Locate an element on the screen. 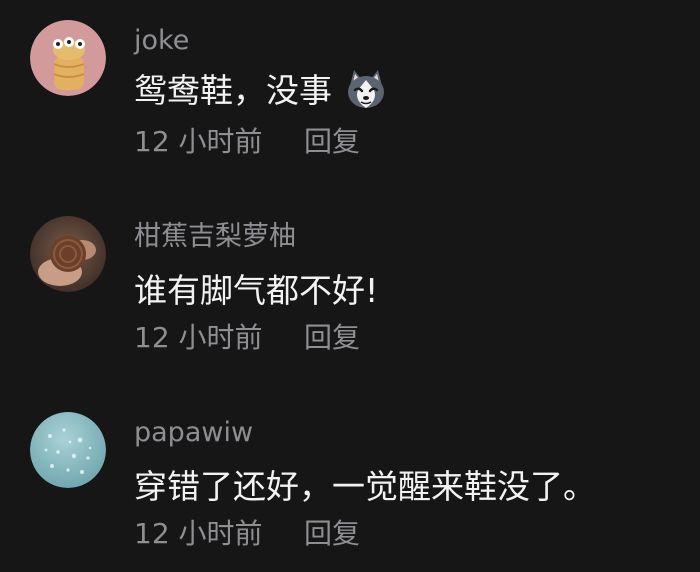 The width and height of the screenshot is (700, 572). cartoon-avatar-image is located at coordinates (68, 58).